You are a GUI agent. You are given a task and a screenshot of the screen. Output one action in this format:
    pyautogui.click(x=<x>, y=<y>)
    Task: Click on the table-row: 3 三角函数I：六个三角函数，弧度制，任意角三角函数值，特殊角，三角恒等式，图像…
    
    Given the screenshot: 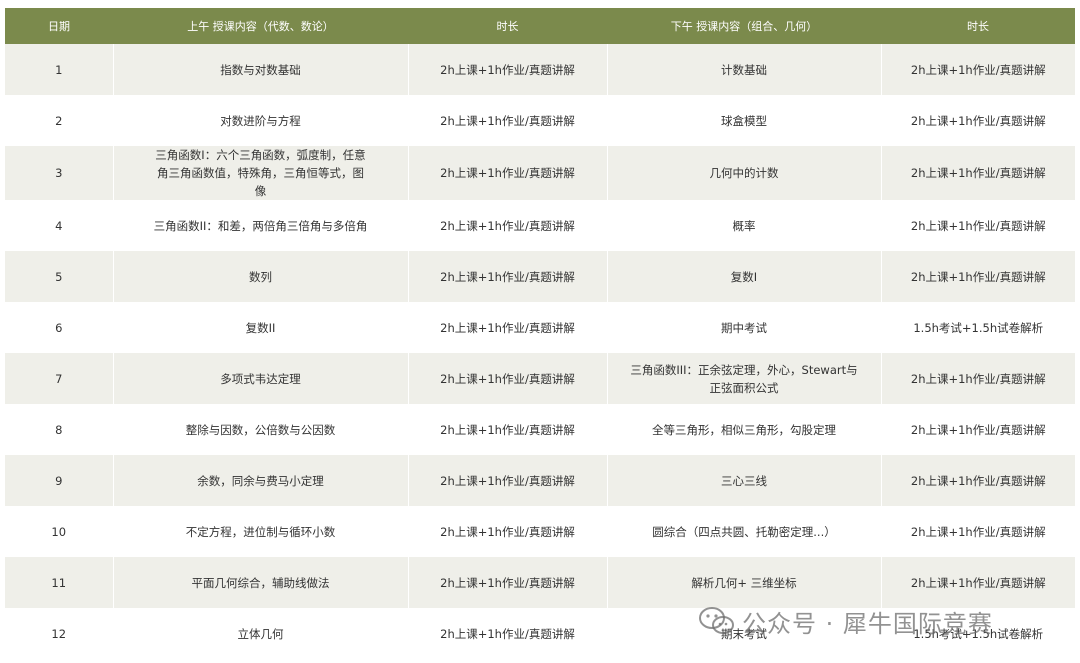 What is the action you would take?
    pyautogui.click(x=540, y=173)
    